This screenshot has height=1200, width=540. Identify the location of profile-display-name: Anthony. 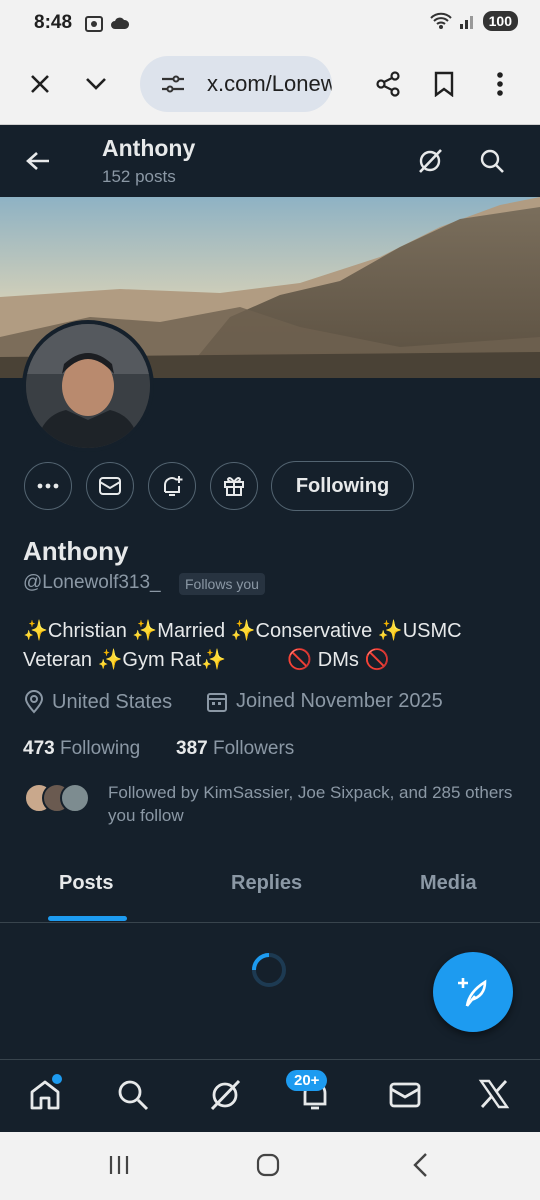
(76, 551).